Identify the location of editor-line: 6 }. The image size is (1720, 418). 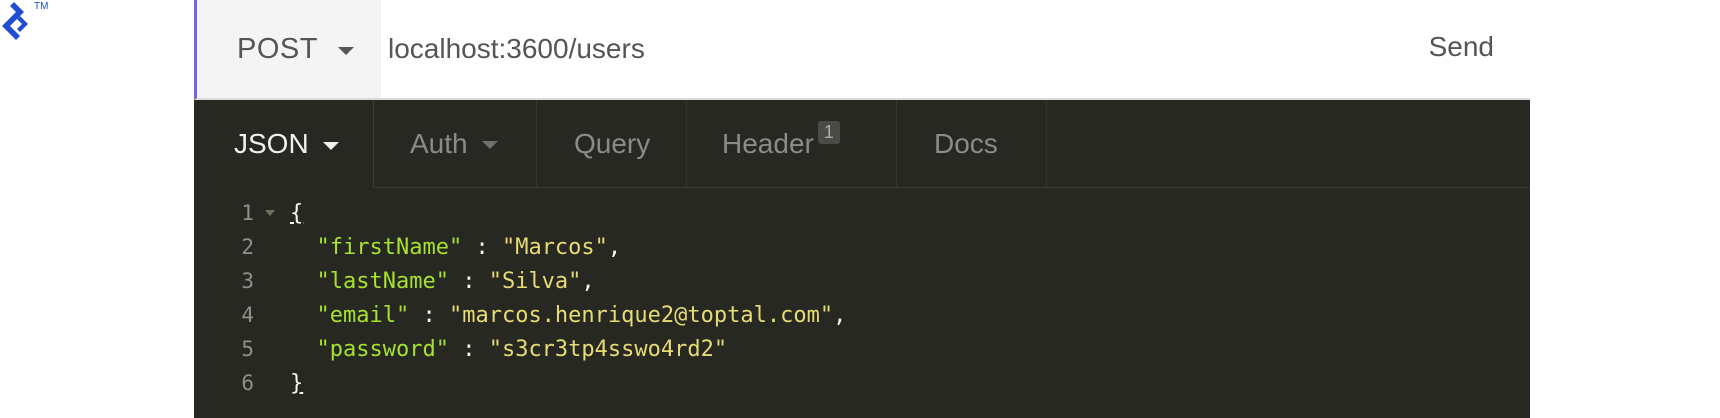
(862, 383).